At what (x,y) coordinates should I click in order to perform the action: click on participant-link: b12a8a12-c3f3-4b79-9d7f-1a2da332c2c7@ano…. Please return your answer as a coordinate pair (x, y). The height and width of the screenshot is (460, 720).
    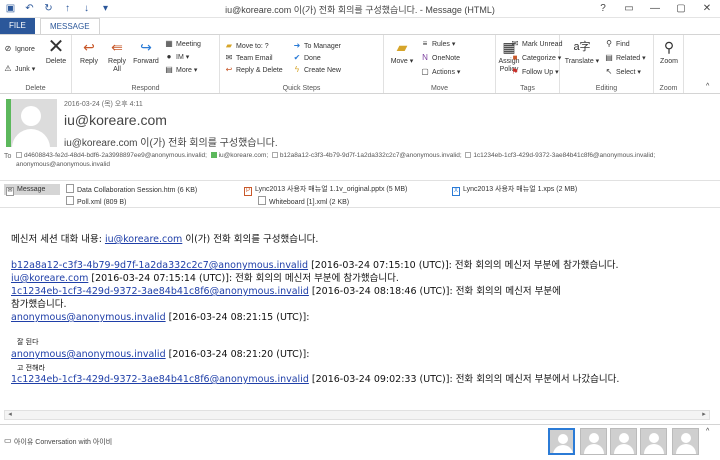
    Looking at the image, I should click on (159, 265).